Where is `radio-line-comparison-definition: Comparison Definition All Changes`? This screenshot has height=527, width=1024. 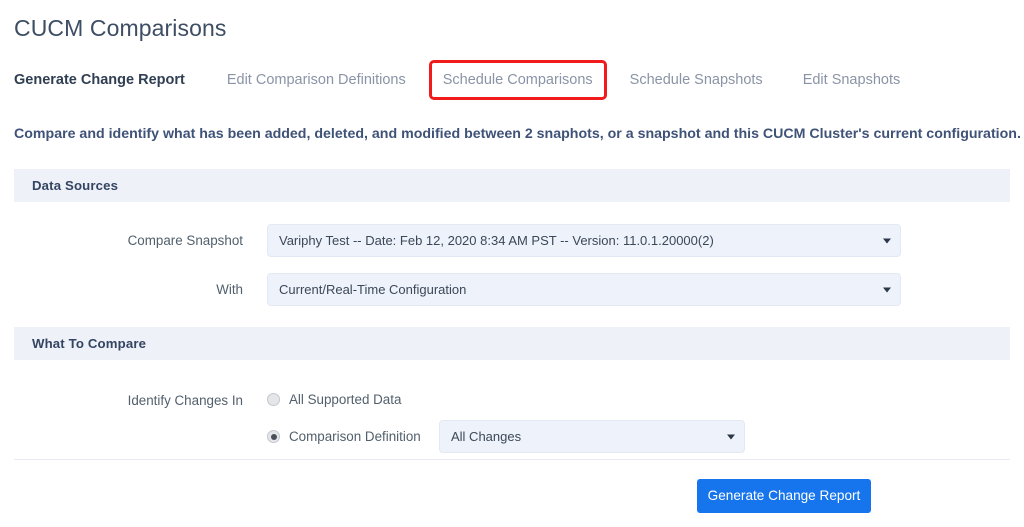
radio-line-comparison-definition: Comparison Definition All Changes is located at coordinates (506, 436).